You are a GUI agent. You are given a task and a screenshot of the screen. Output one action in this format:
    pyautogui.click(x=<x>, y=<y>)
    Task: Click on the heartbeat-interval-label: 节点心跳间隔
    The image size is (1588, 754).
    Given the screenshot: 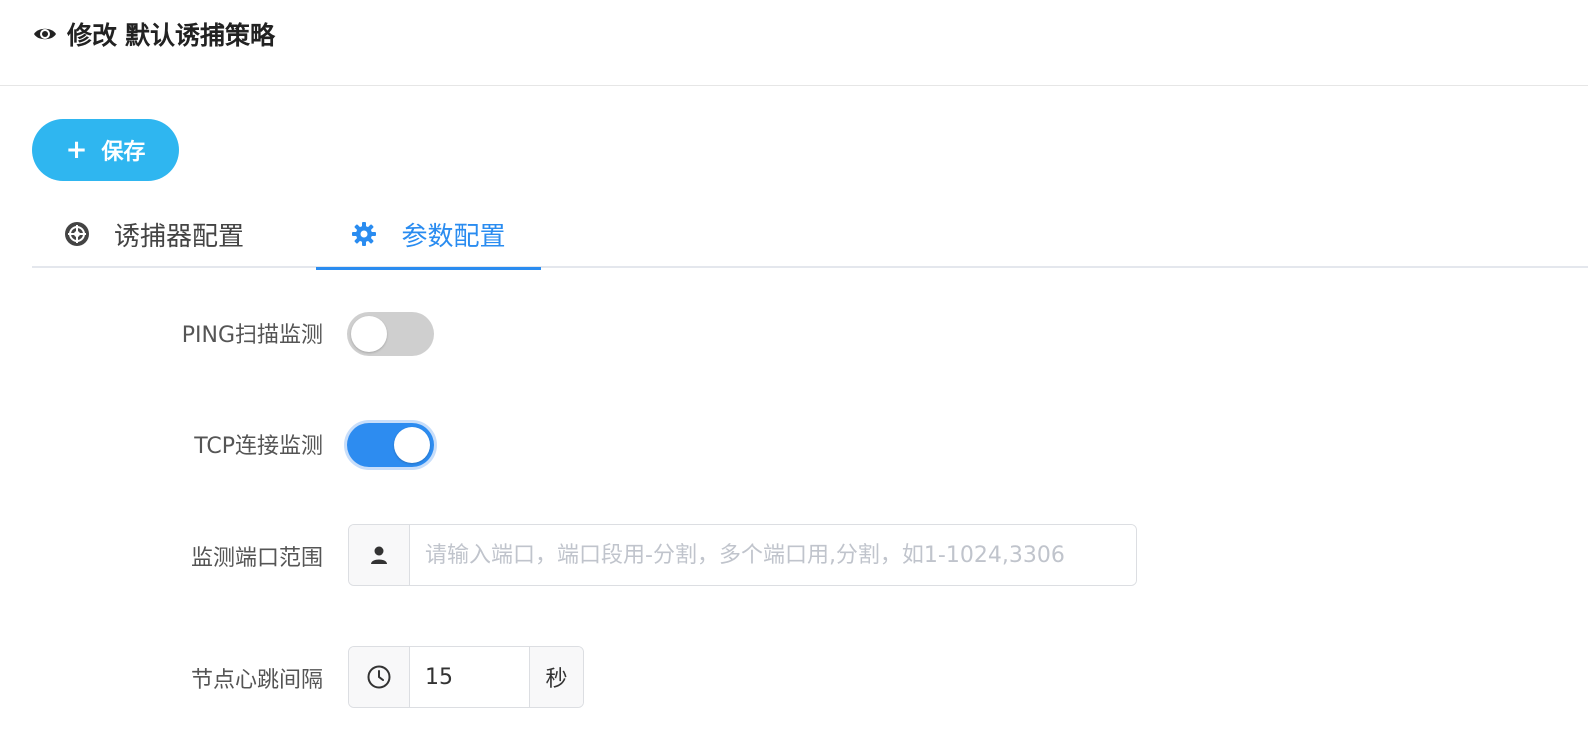 What is the action you would take?
    pyautogui.click(x=256, y=680)
    